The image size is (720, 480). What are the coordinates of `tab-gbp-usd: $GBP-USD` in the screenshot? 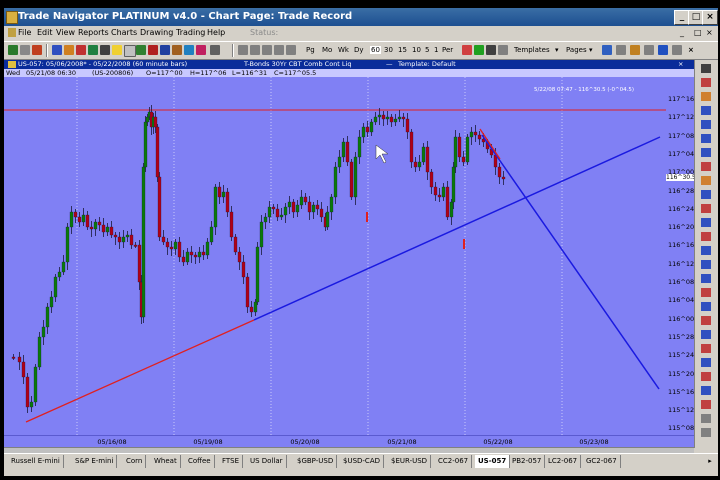 It's located at (316, 461).